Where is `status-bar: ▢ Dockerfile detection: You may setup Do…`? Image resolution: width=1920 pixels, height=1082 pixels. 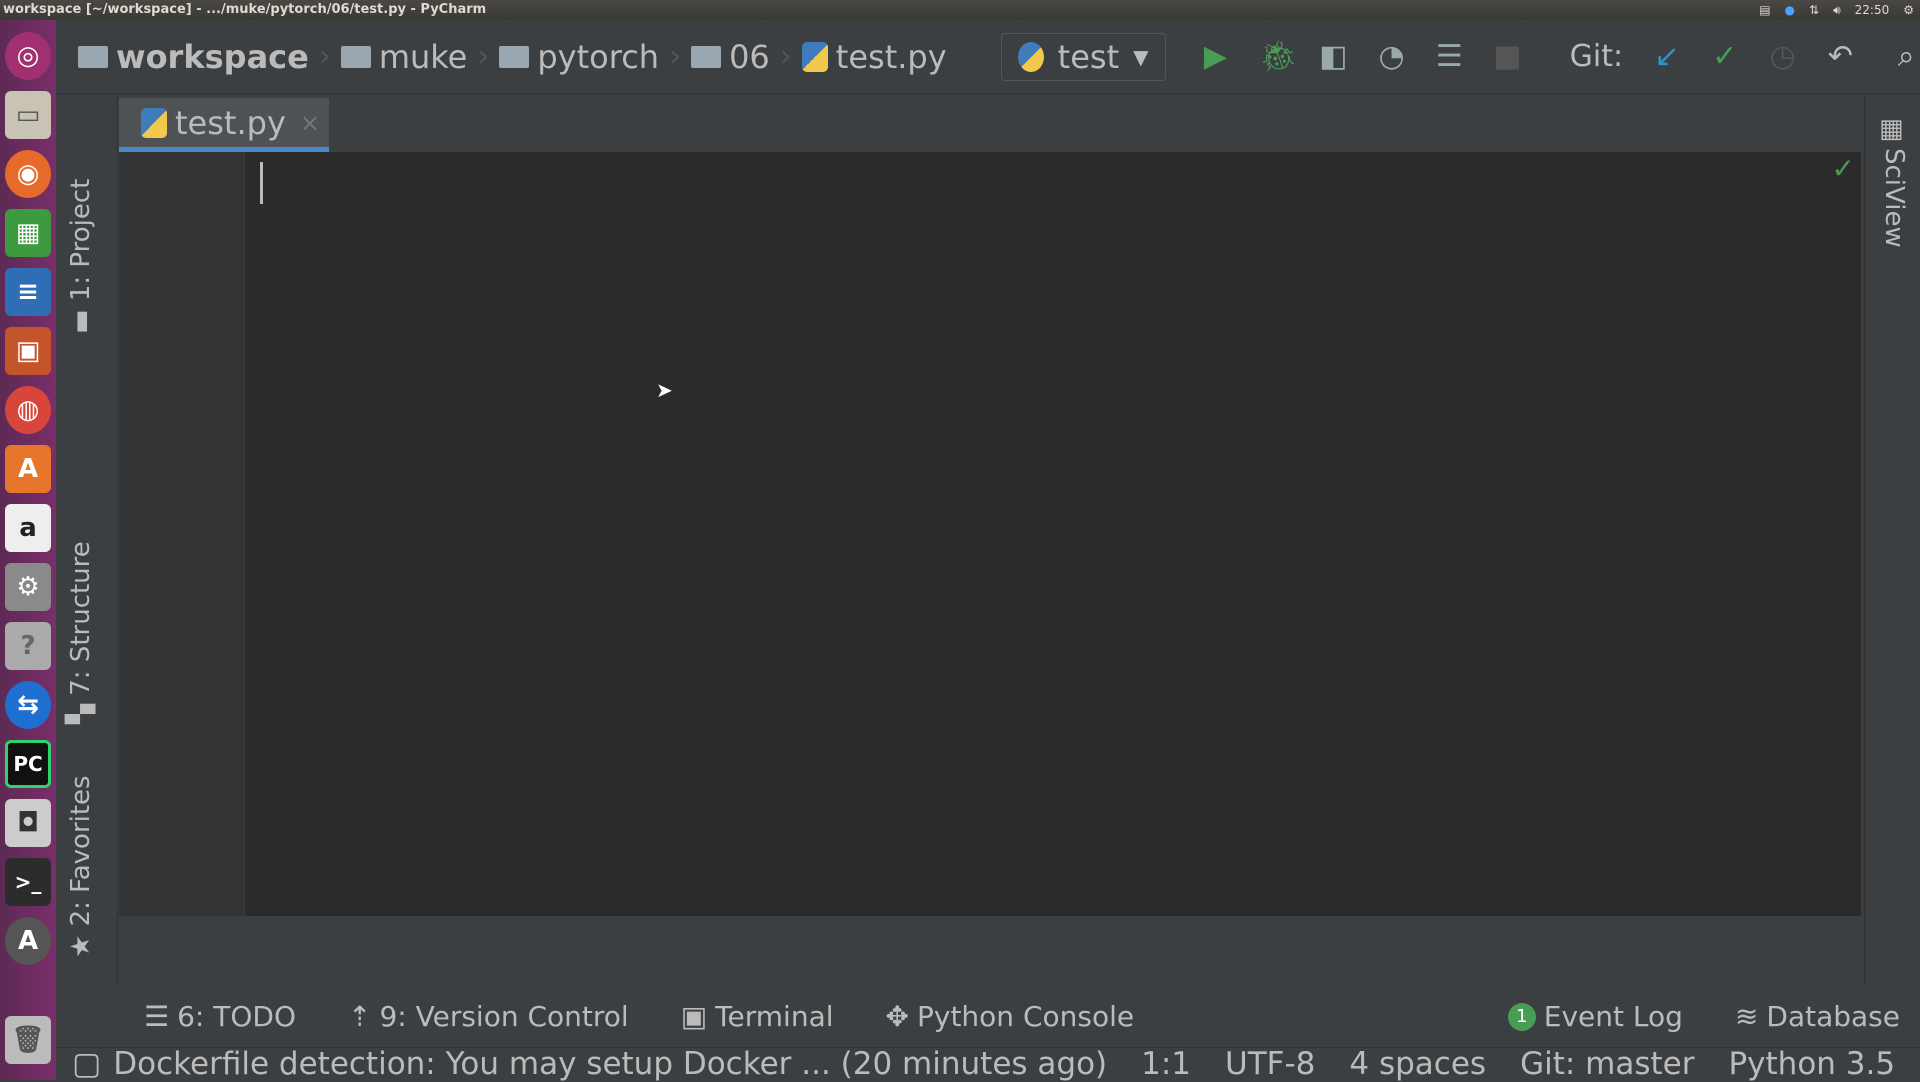 status-bar: ▢ Dockerfile detection: You may setup Do… is located at coordinates (988, 1064).